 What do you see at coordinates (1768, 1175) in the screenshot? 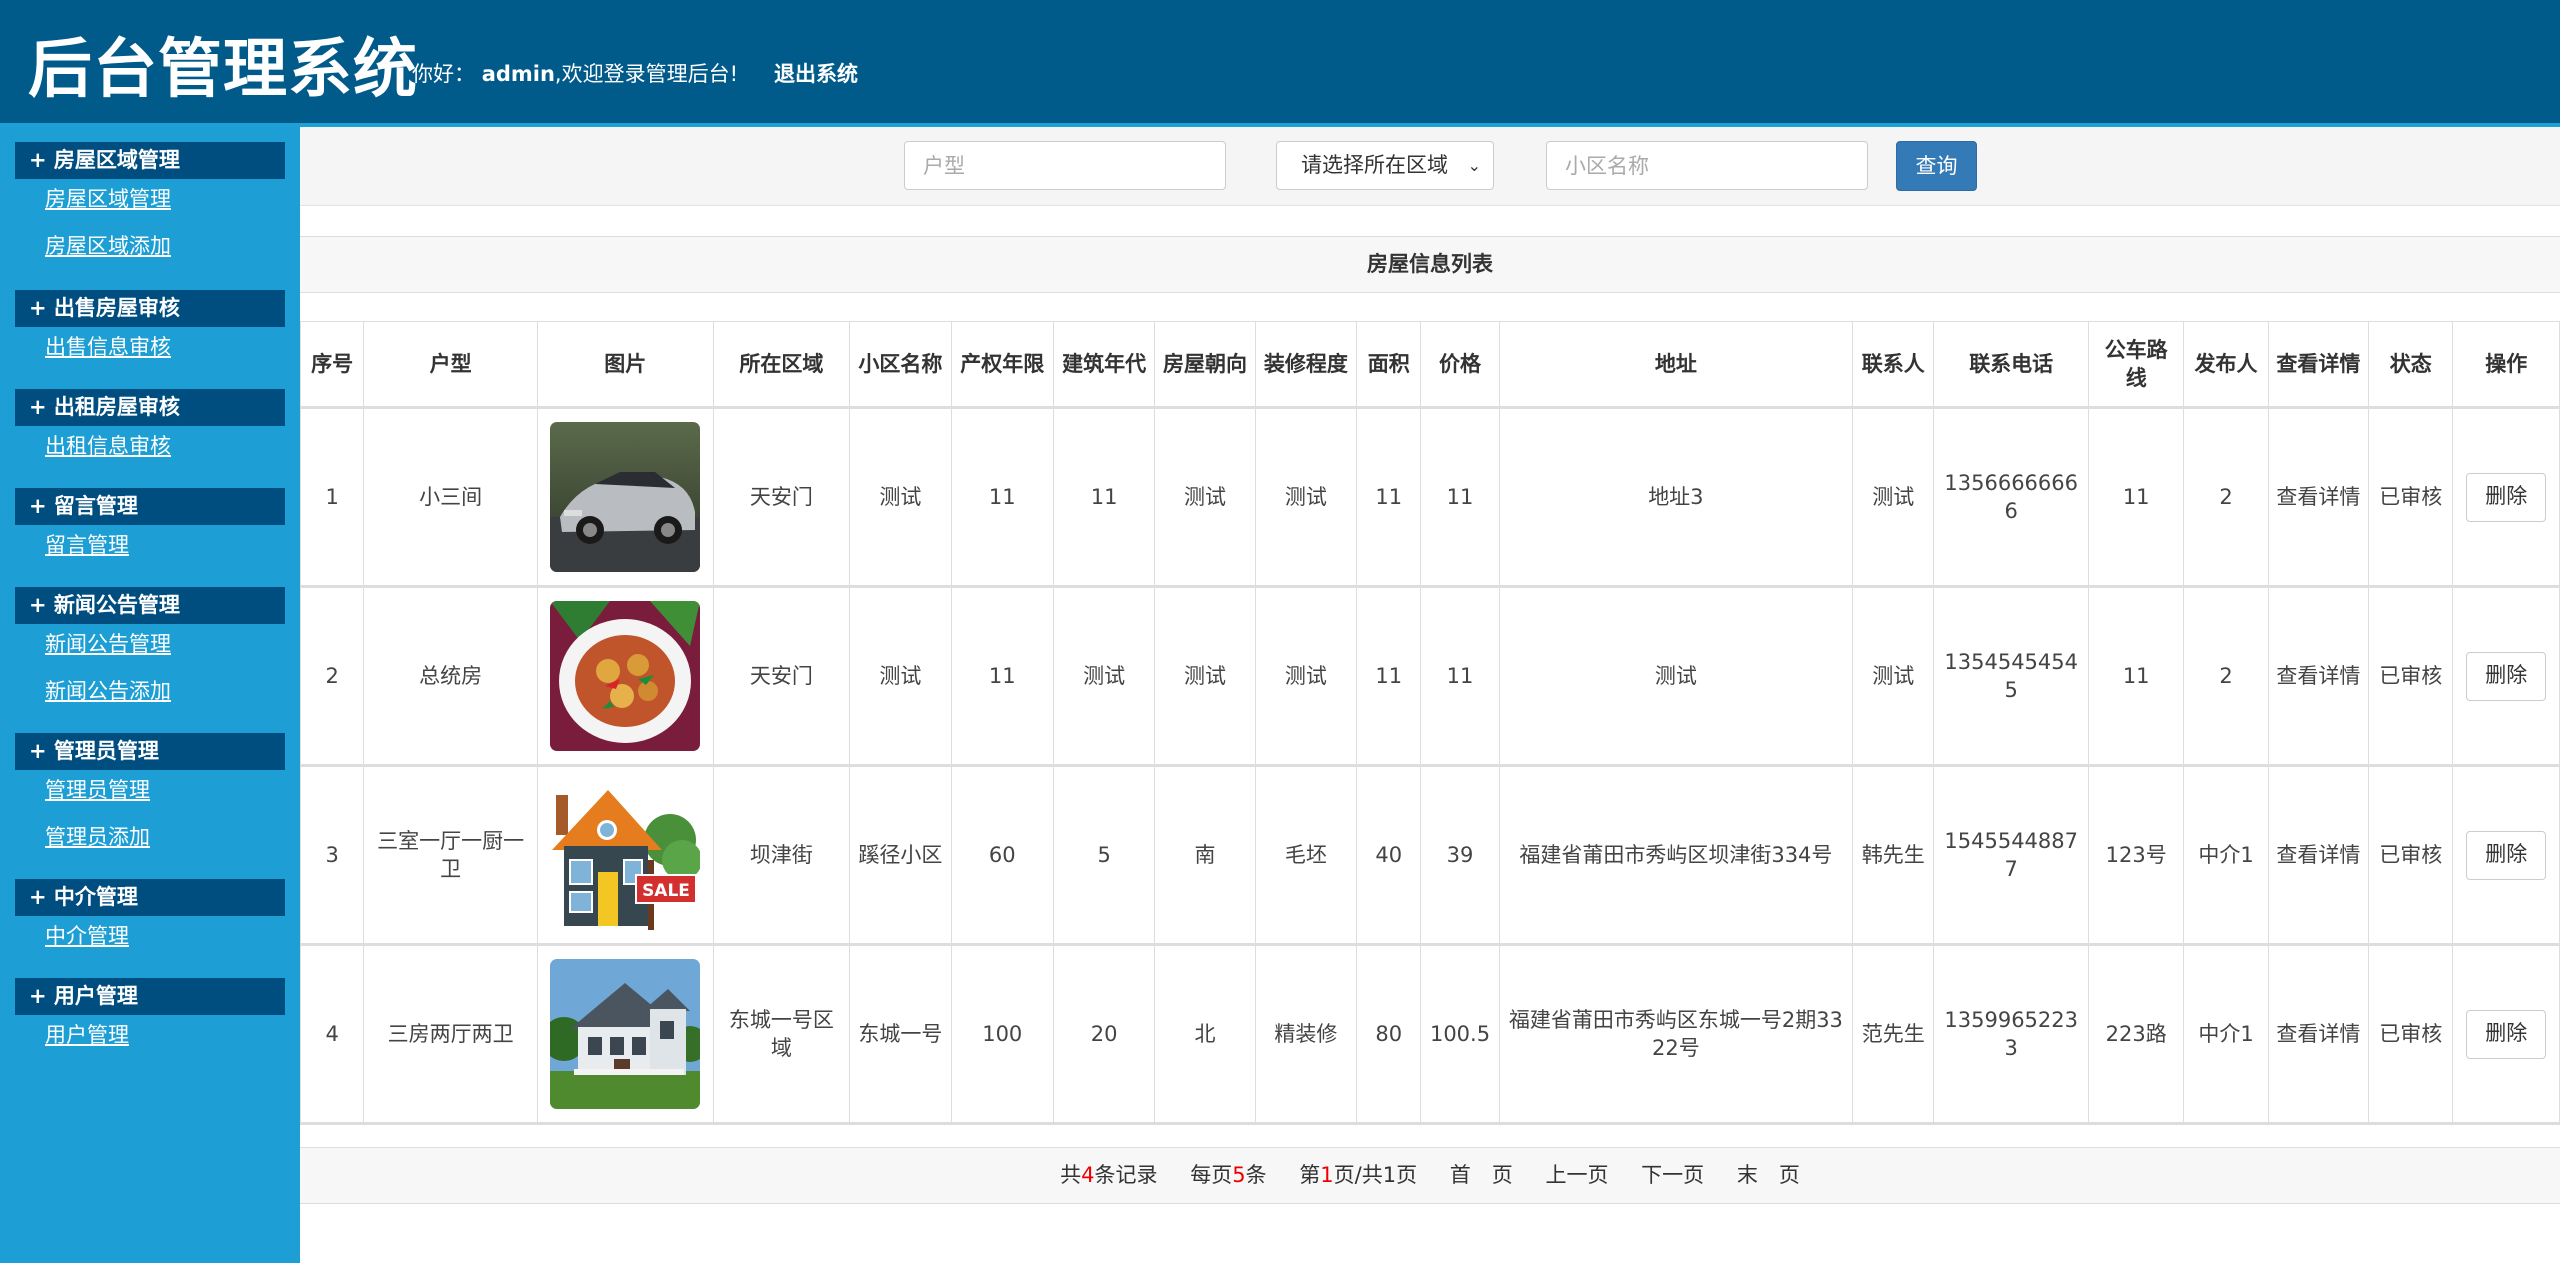
I see `last-page-link: 末 页` at bounding box center [1768, 1175].